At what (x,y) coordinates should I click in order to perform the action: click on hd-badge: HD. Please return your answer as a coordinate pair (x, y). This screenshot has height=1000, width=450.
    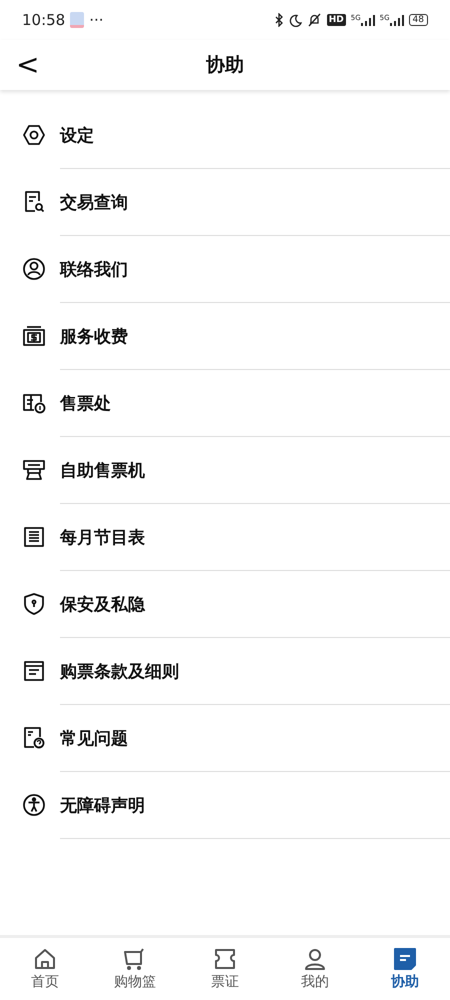
    Looking at the image, I should click on (336, 20).